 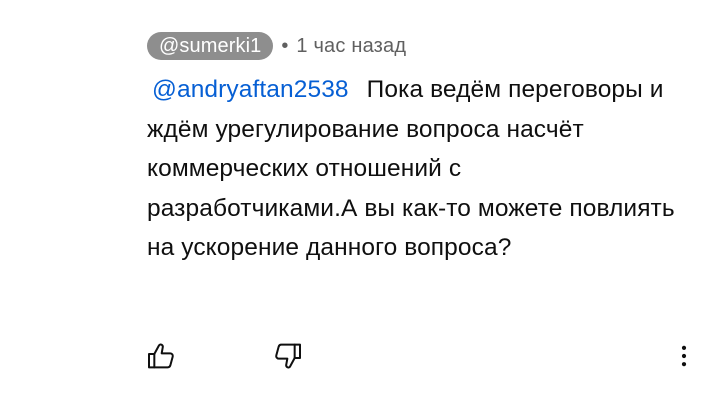 I want to click on comment-actions, so click(x=360, y=356).